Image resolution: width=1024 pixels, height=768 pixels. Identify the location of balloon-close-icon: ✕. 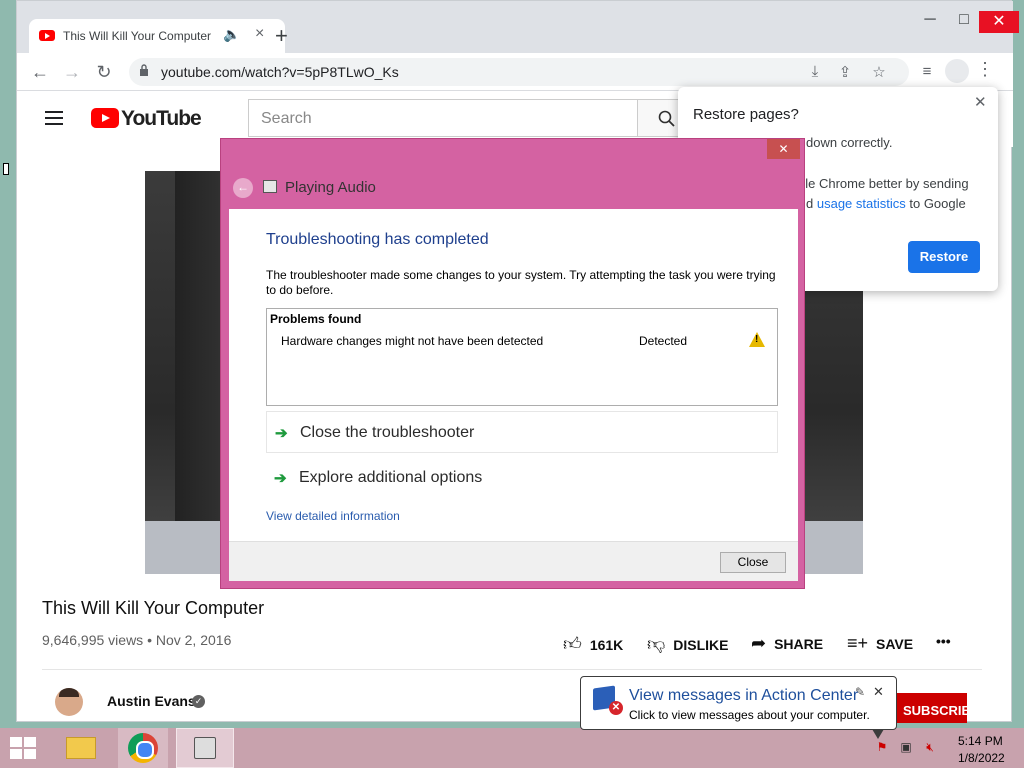
(878, 692).